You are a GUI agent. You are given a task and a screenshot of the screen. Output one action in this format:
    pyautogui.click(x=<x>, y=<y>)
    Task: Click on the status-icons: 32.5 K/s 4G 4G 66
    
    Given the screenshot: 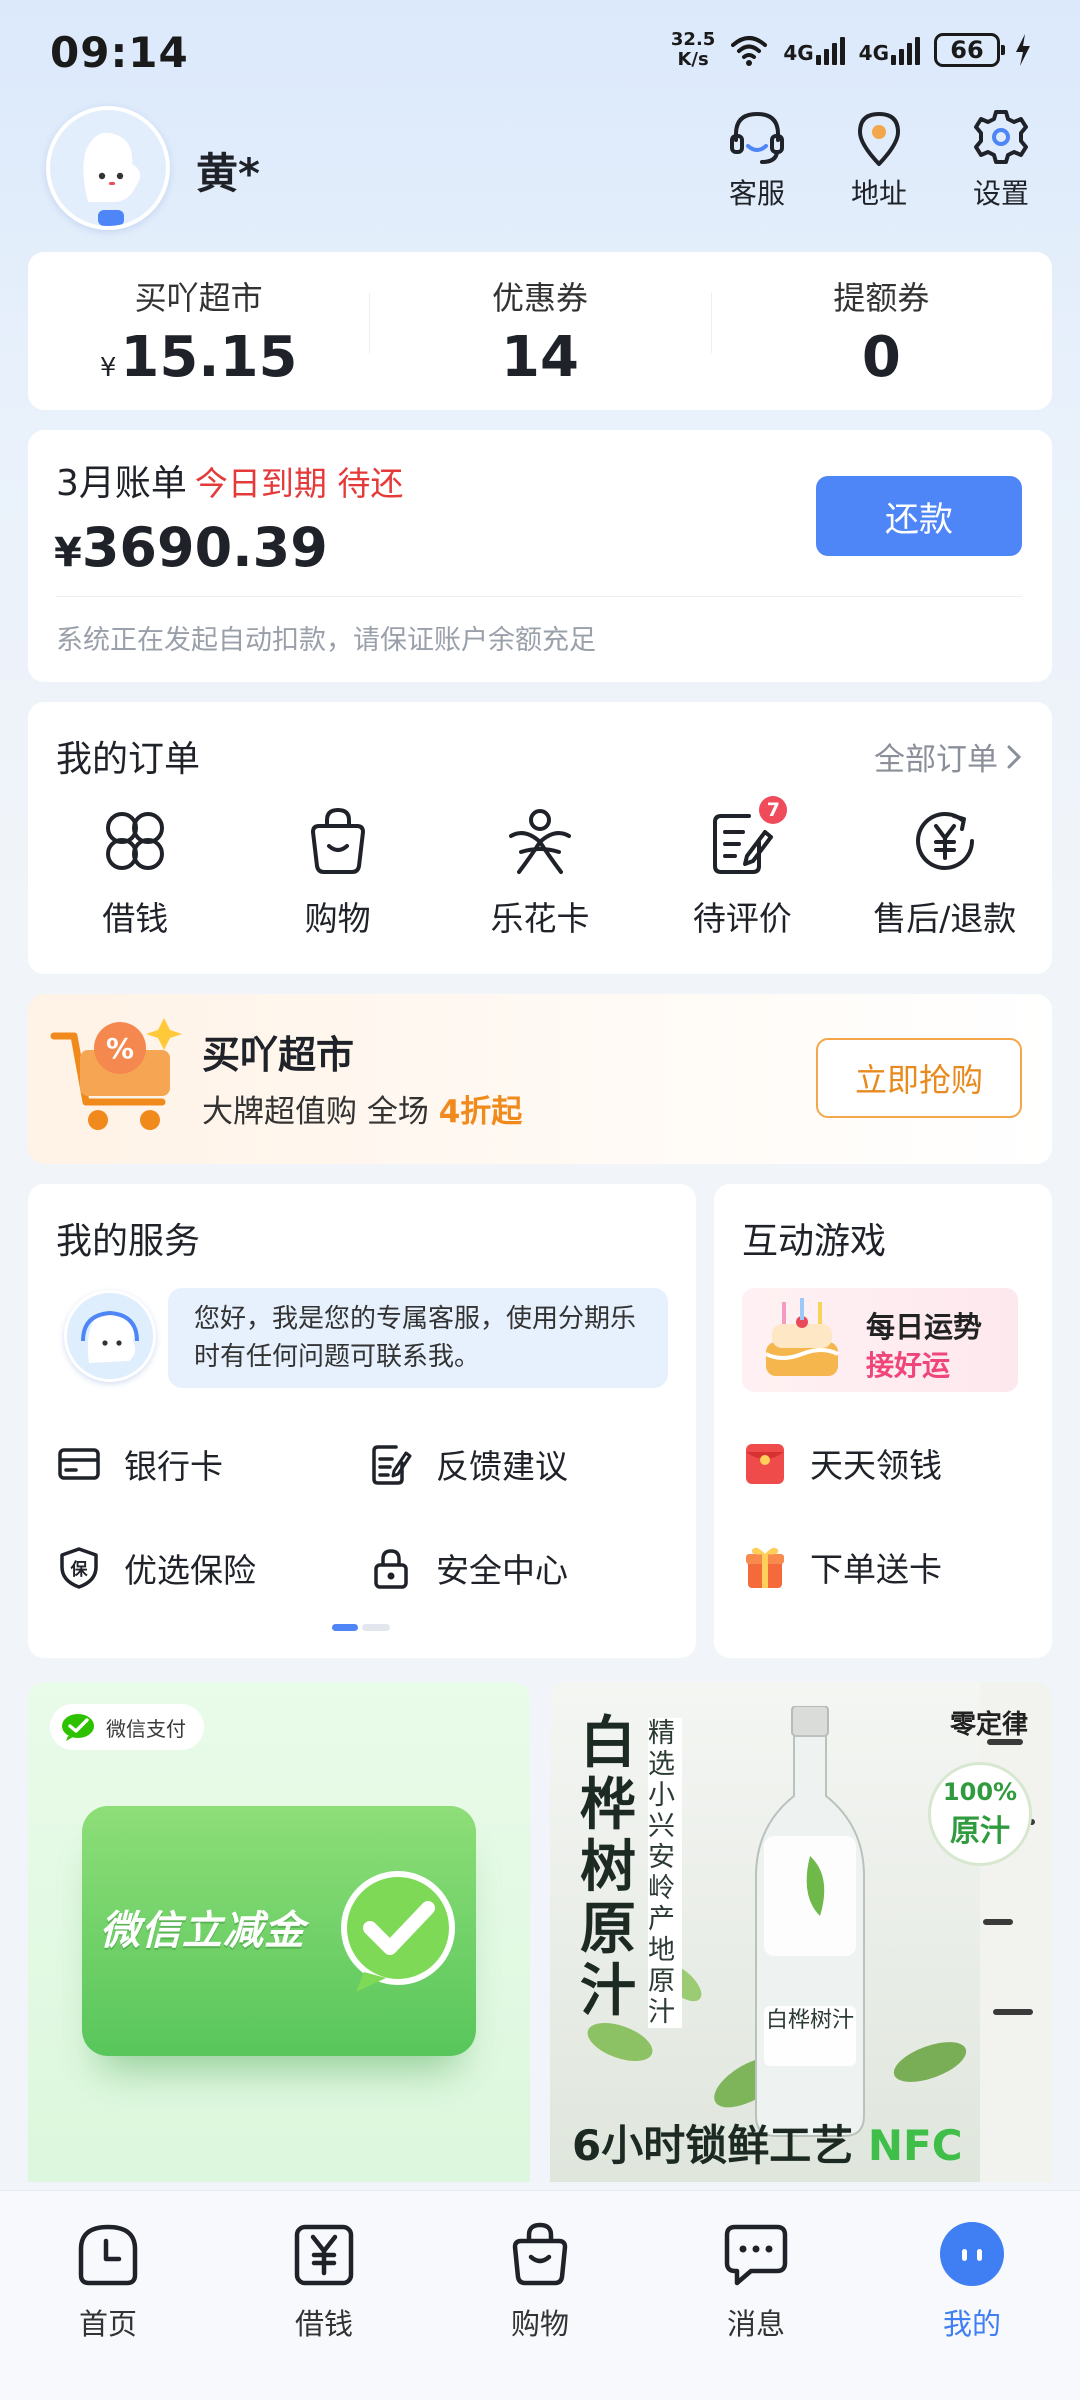 What is the action you would take?
    pyautogui.click(x=851, y=50)
    